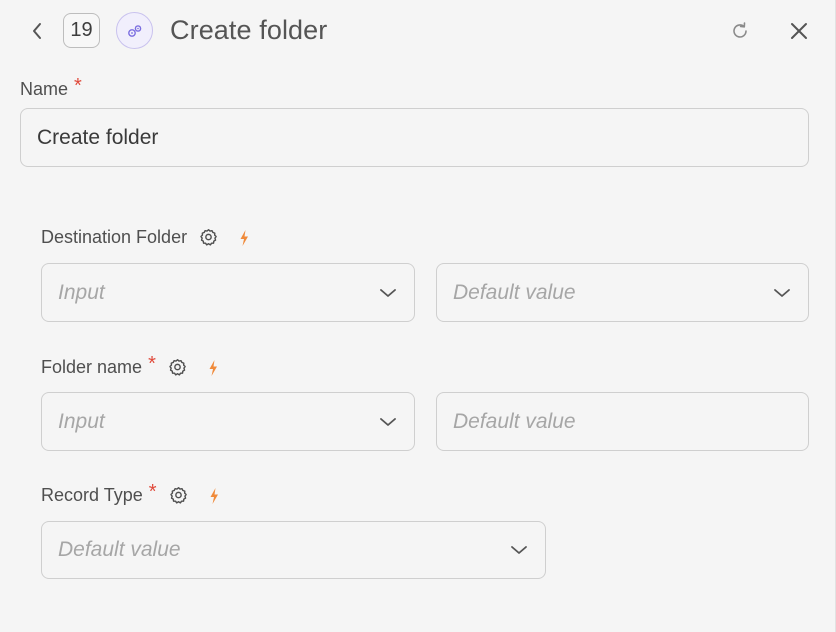  Describe the element at coordinates (119, 549) in the screenshot. I see `record-type-default-placeholder: Default value` at that location.